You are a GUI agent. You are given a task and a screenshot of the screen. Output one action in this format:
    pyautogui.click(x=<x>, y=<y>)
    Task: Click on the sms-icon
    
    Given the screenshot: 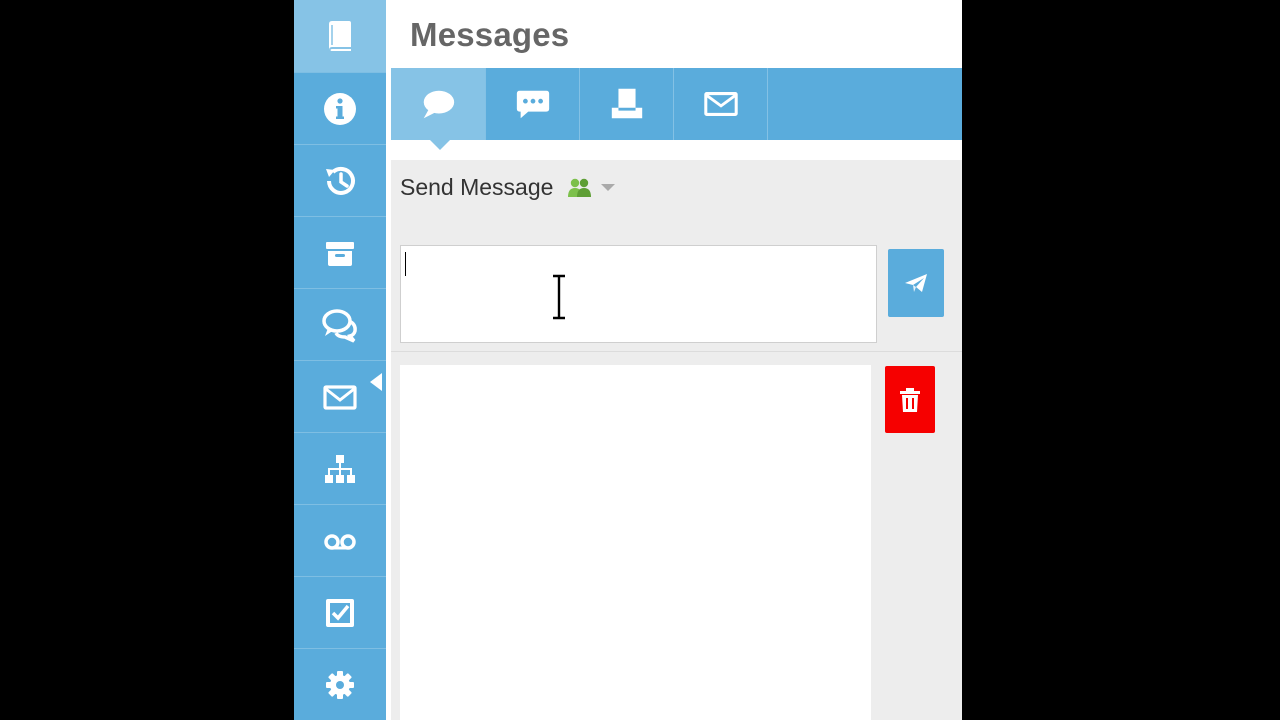 What is the action you would take?
    pyautogui.click(x=532, y=104)
    